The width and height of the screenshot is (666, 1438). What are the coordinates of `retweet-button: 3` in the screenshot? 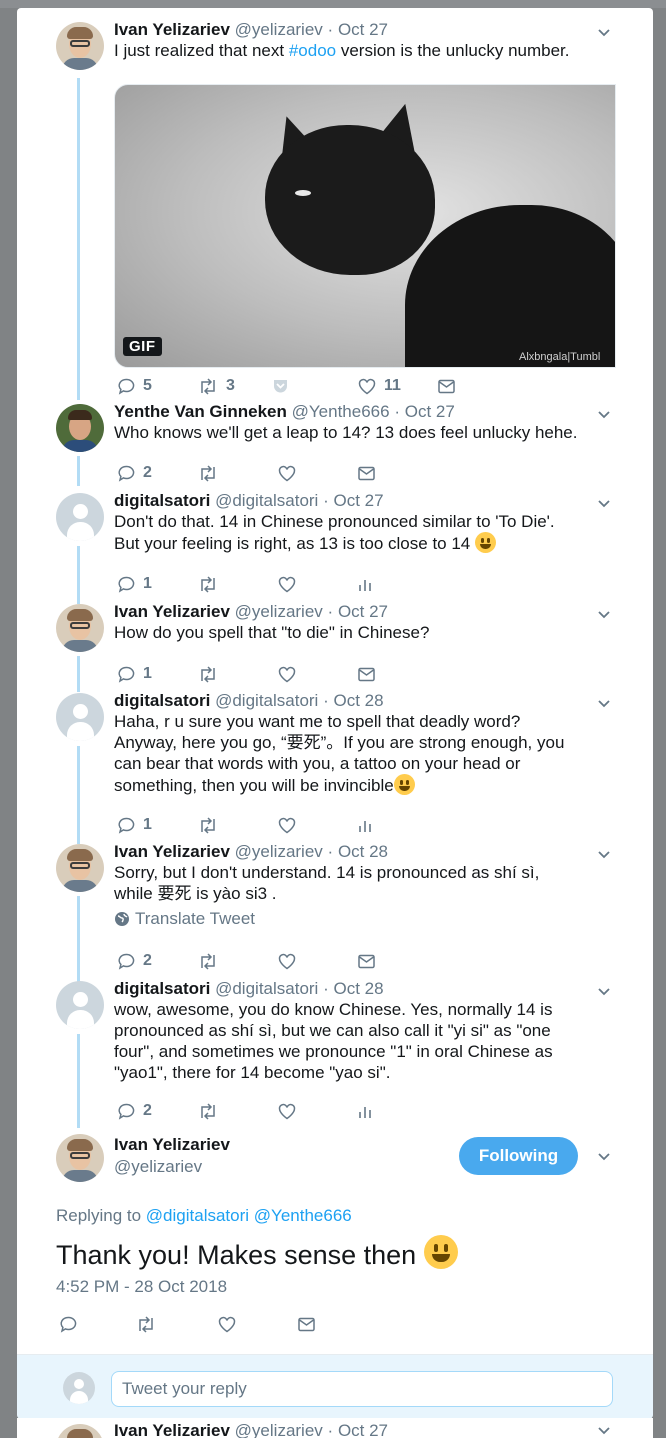 It's located at (216, 386).